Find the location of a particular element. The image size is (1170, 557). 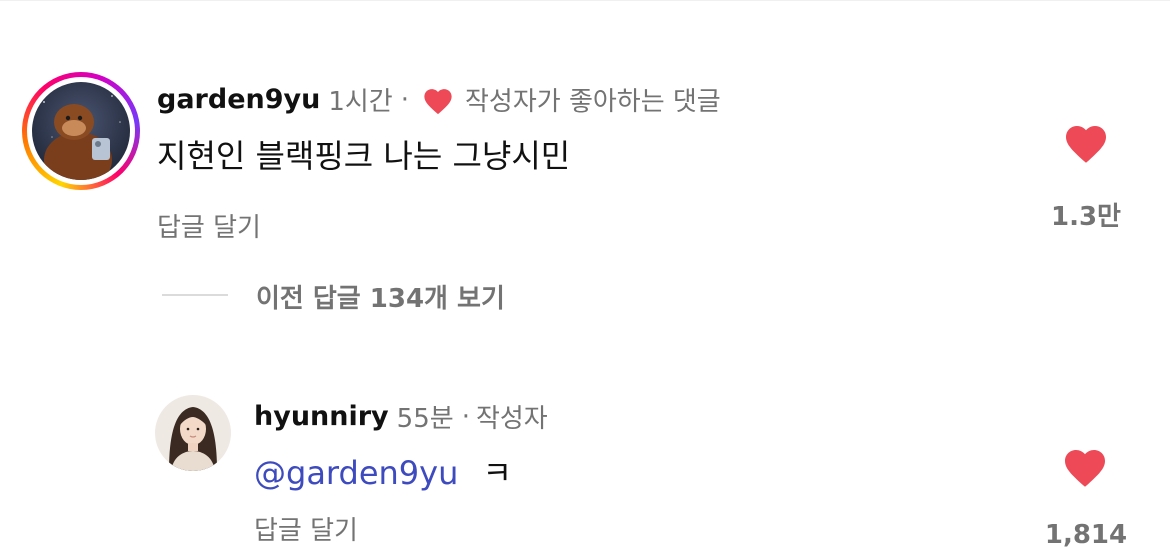

like-count: 1,814 is located at coordinates (1086, 535).